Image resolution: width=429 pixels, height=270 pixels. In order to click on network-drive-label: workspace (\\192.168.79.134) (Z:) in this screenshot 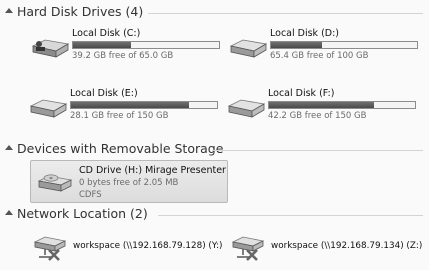, I will do `click(347, 246)`.